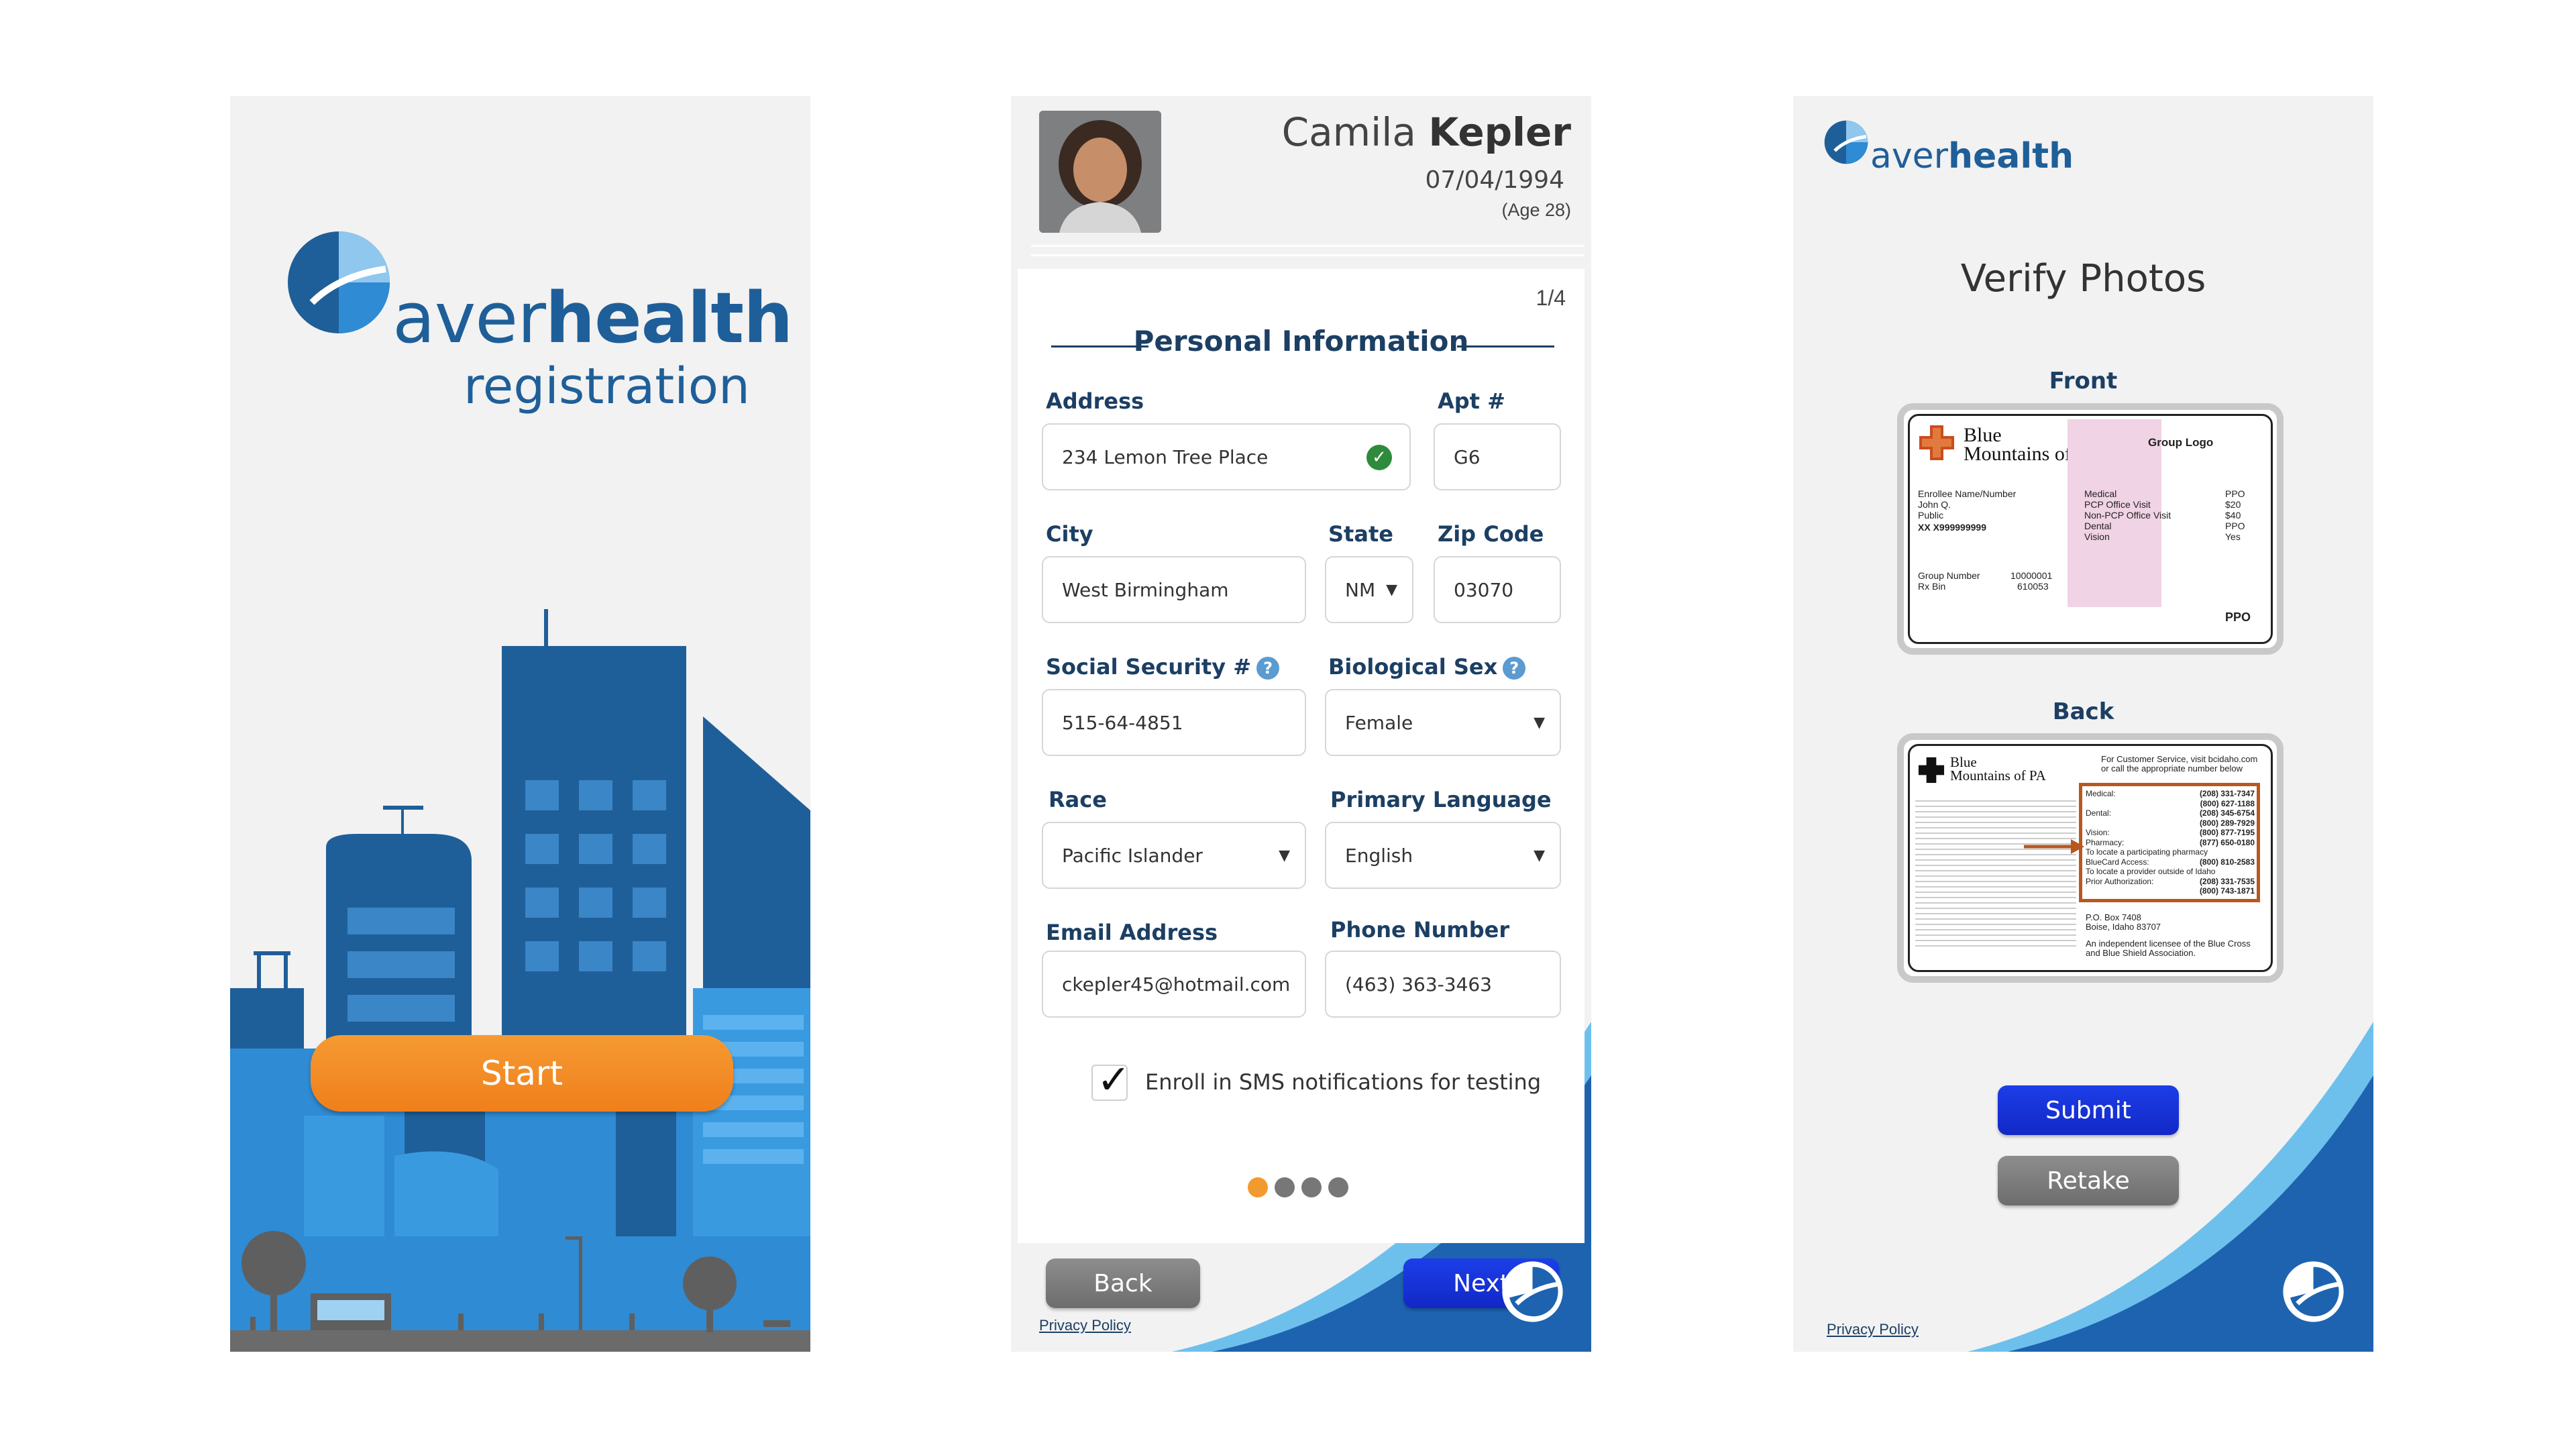 This screenshot has height=1449, width=2576. I want to click on app-subtitle: registration, so click(607, 386).